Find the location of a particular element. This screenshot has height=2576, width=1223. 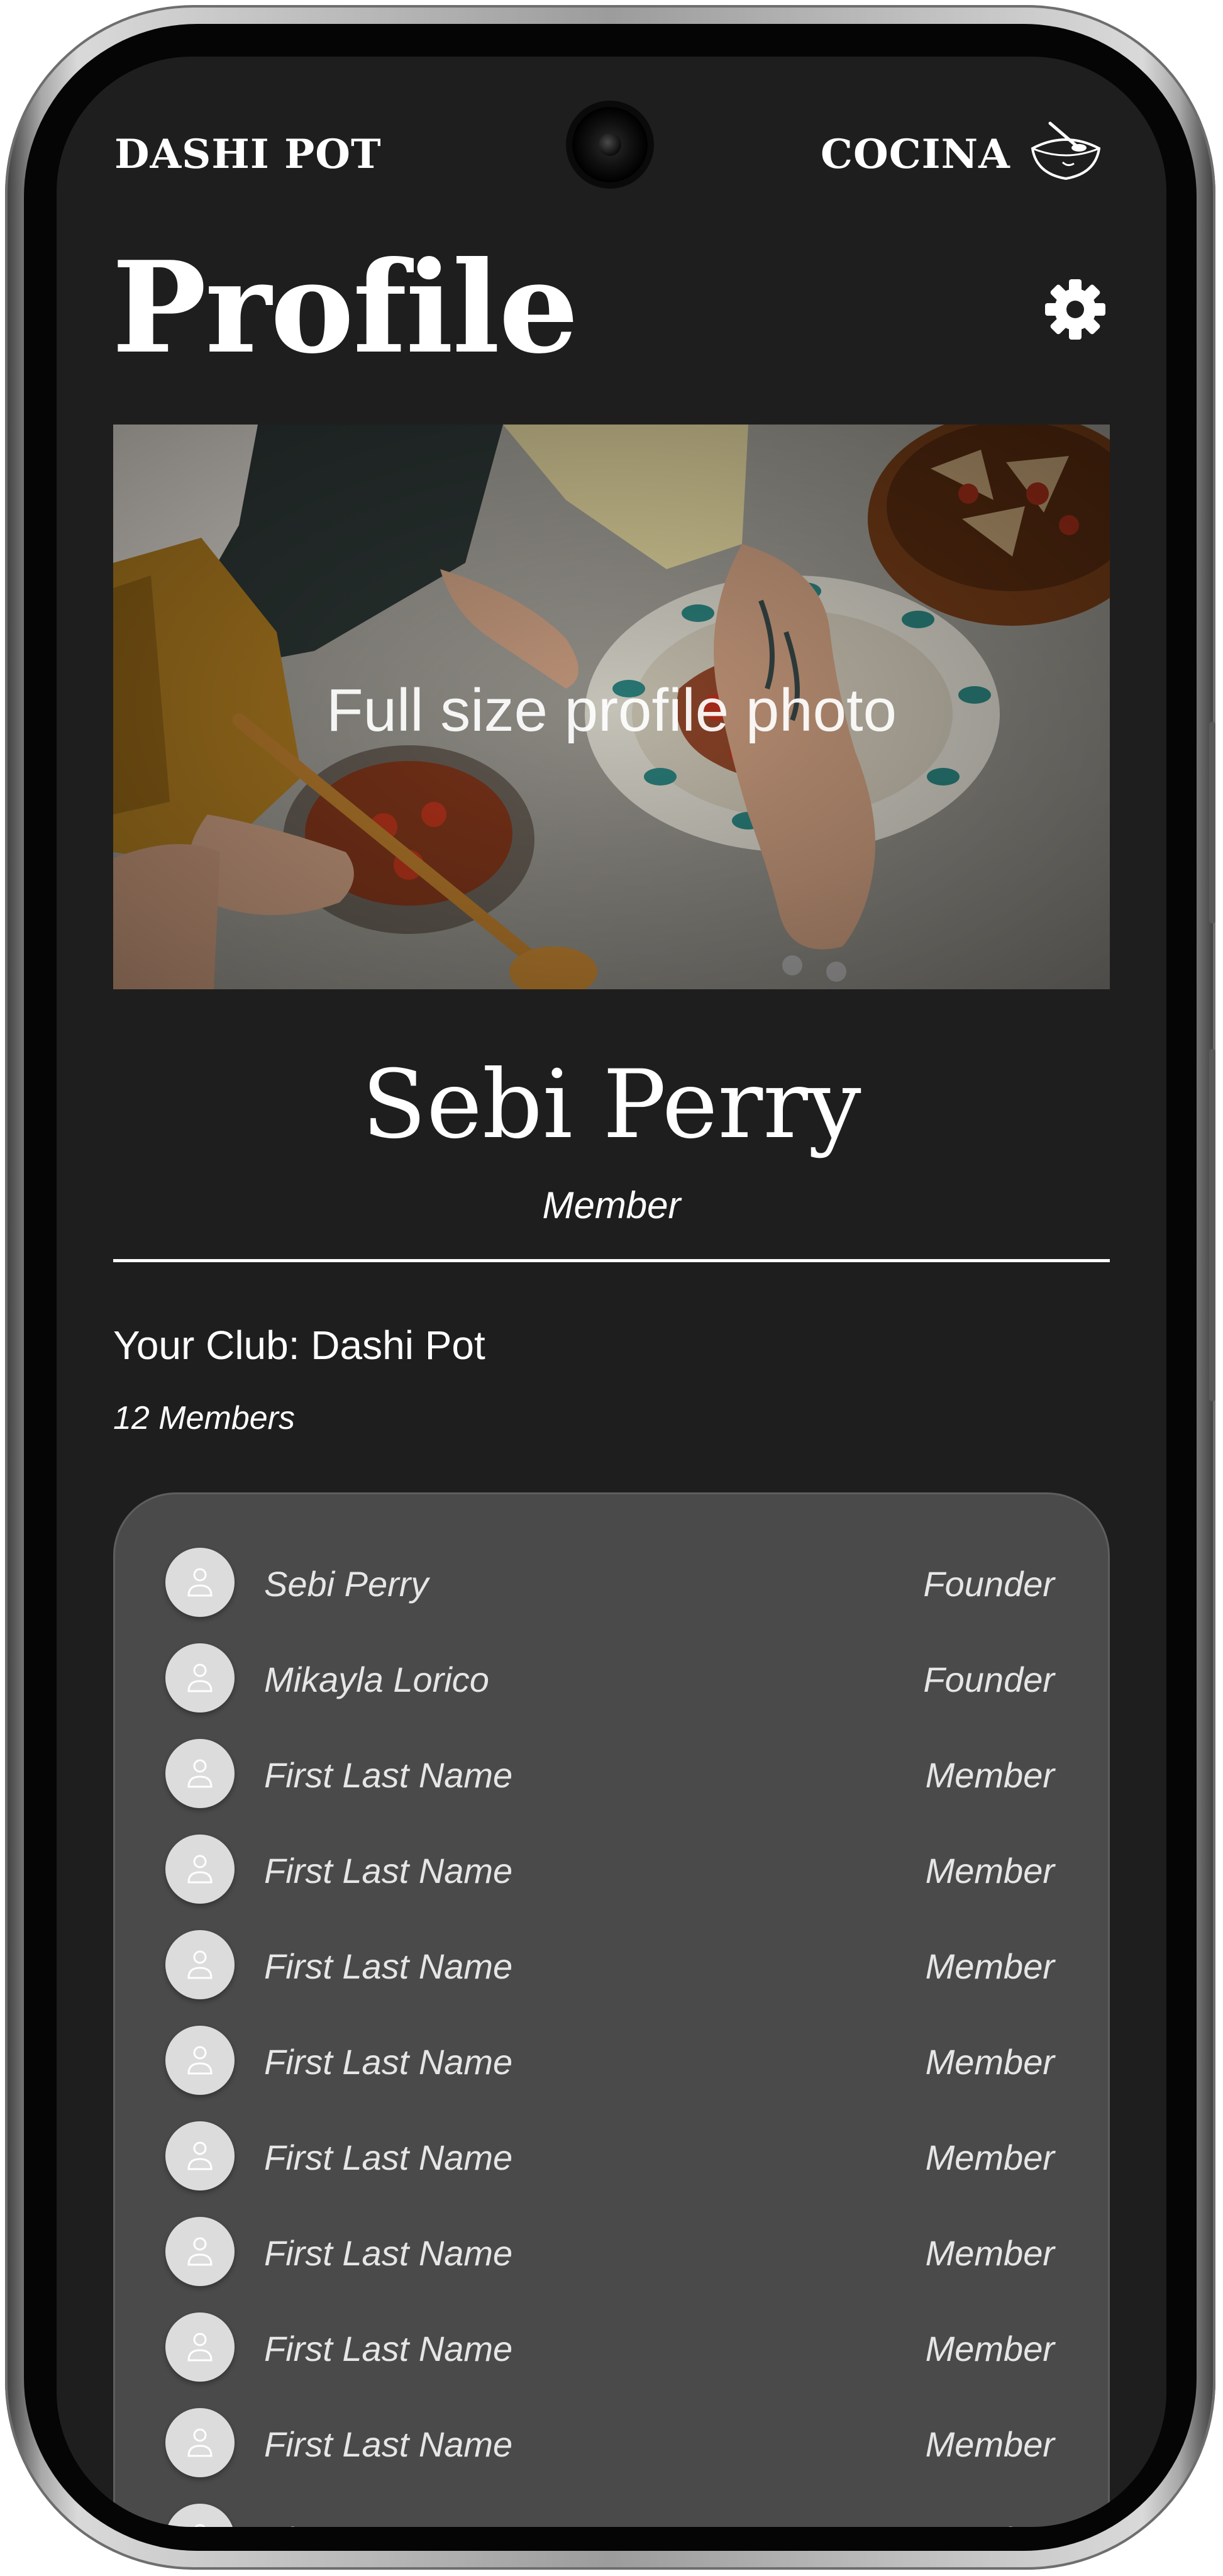

club-name: Your Club: Dashi Pot is located at coordinates (299, 1345).